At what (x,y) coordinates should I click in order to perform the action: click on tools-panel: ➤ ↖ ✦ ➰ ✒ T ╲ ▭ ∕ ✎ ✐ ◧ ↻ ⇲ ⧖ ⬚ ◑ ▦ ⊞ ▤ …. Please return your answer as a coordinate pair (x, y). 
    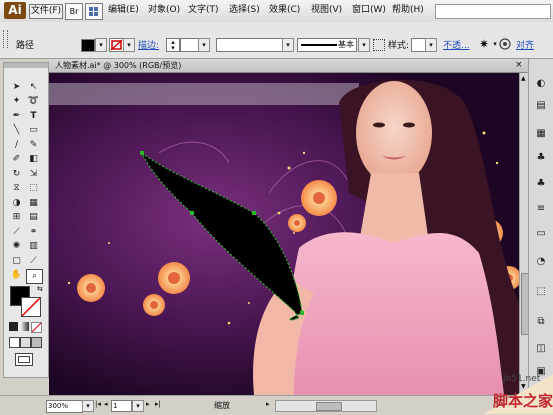
    Looking at the image, I should click on (26, 220).